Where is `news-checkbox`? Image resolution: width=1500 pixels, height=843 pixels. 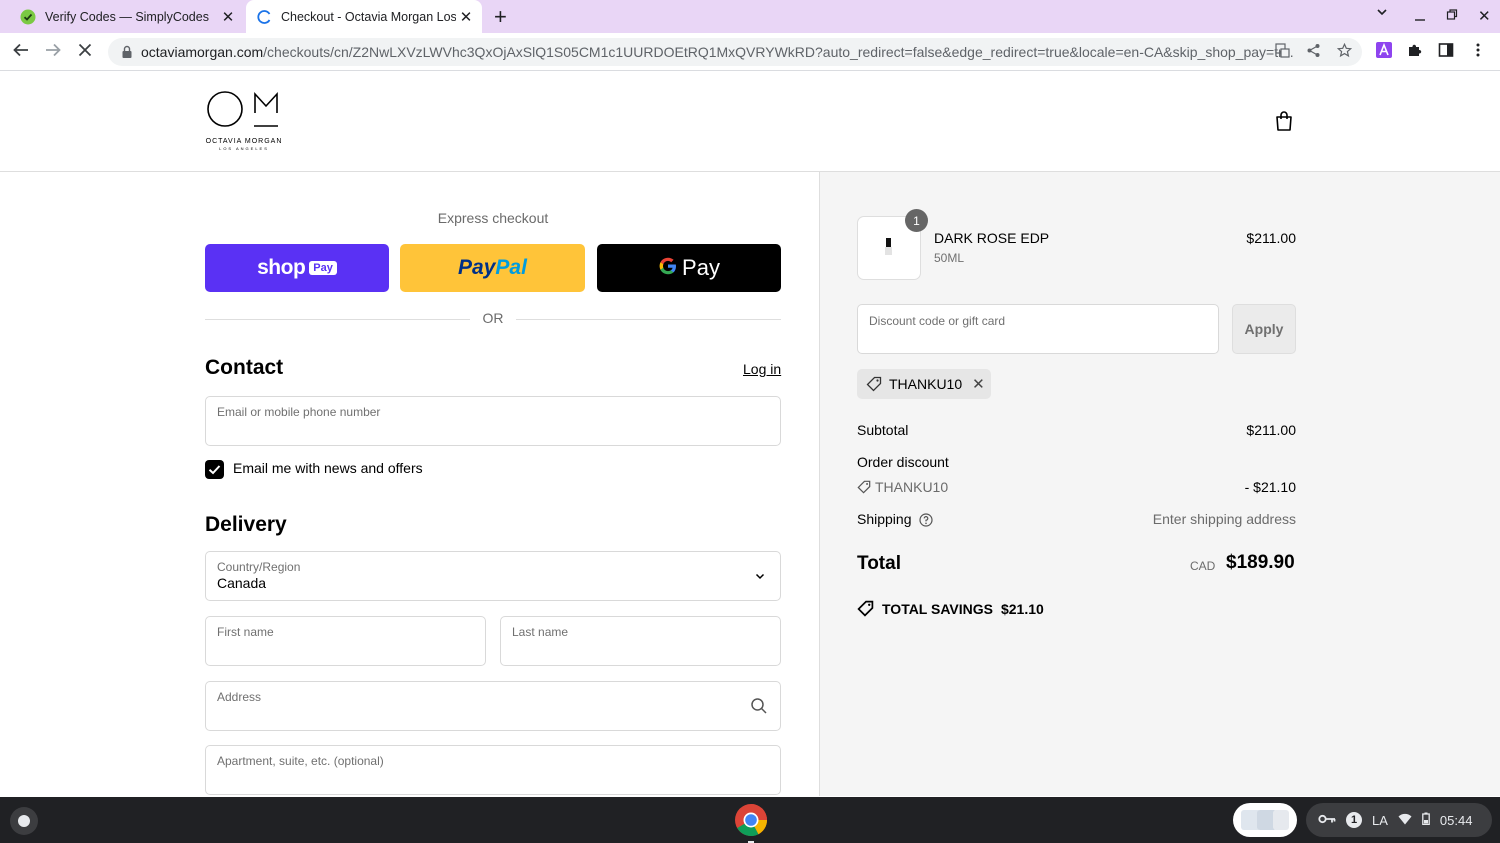
news-checkbox is located at coordinates (214, 469).